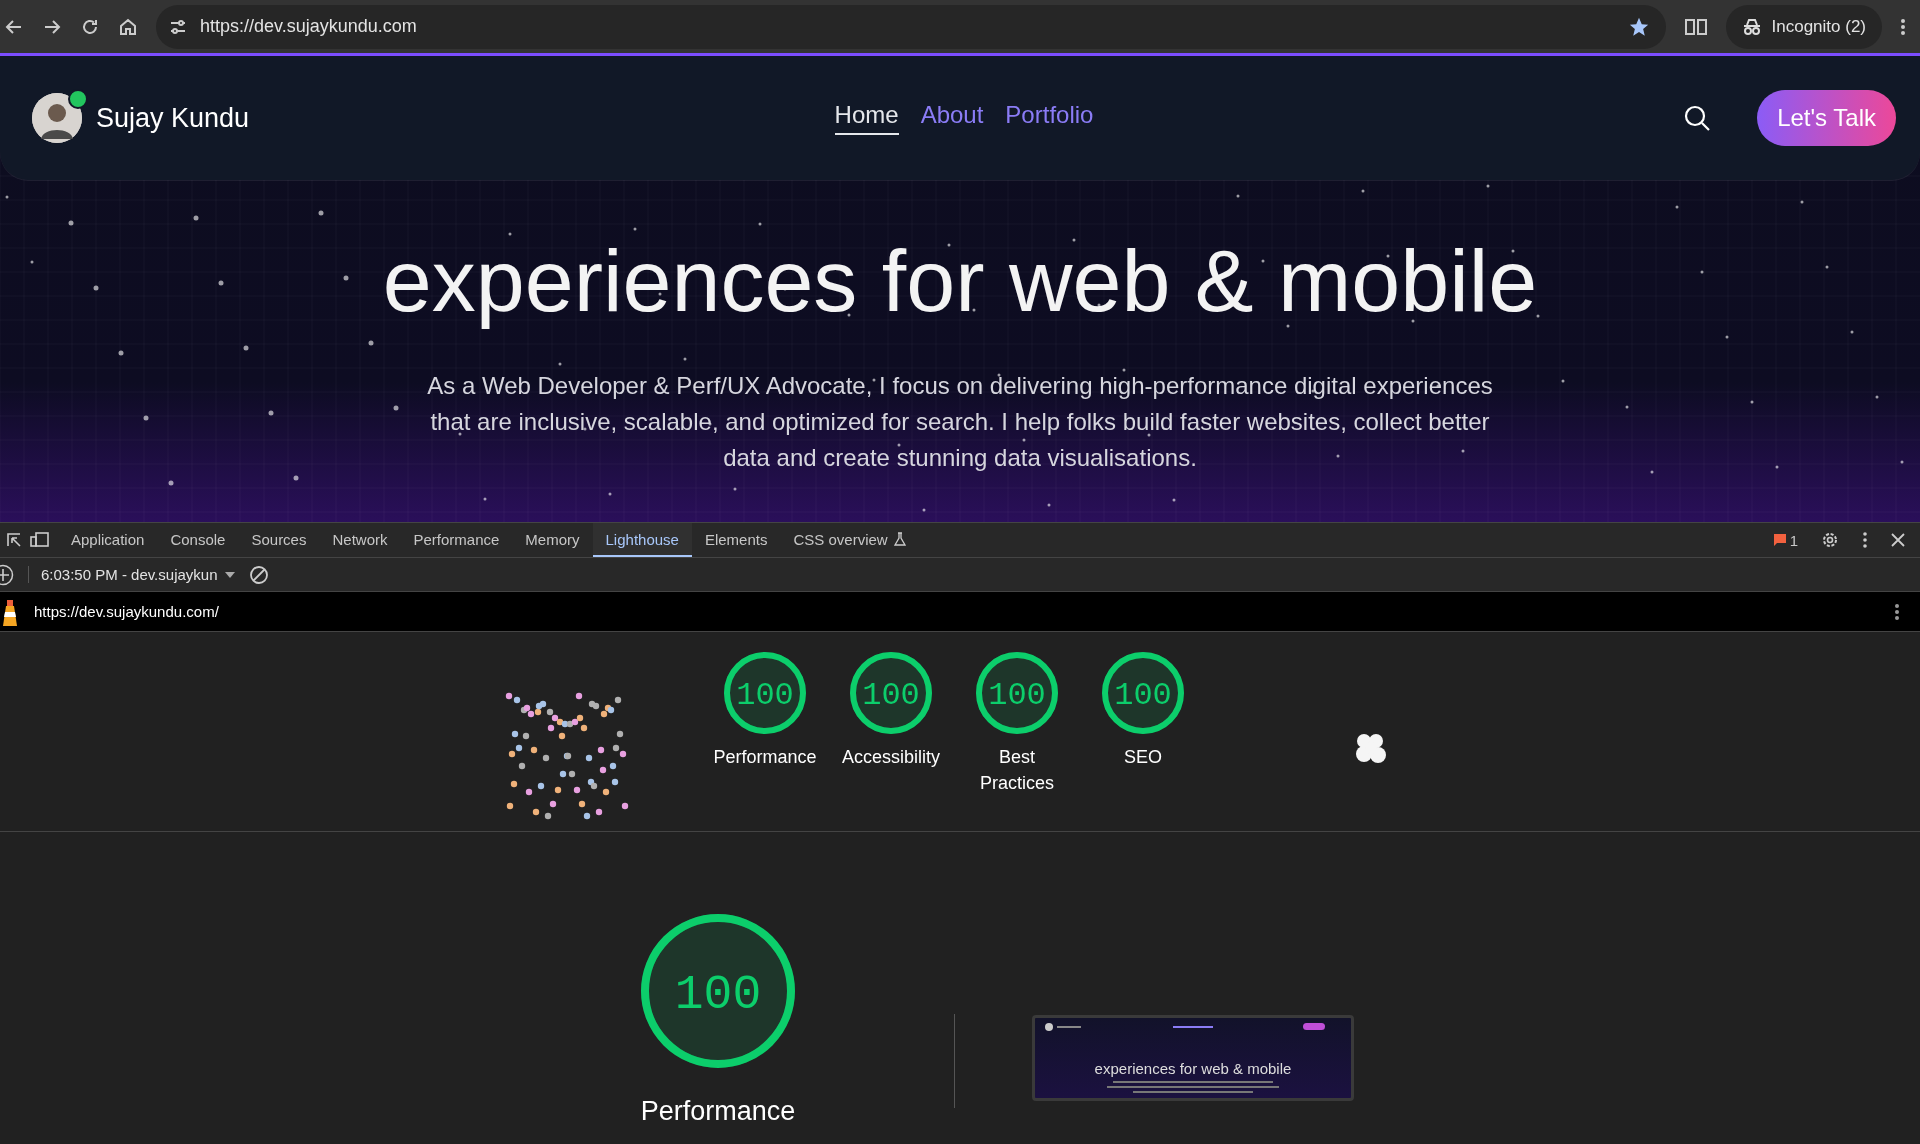 The height and width of the screenshot is (1144, 1920). What do you see at coordinates (849, 540) in the screenshot?
I see `devtools-tab: CSS overview` at bounding box center [849, 540].